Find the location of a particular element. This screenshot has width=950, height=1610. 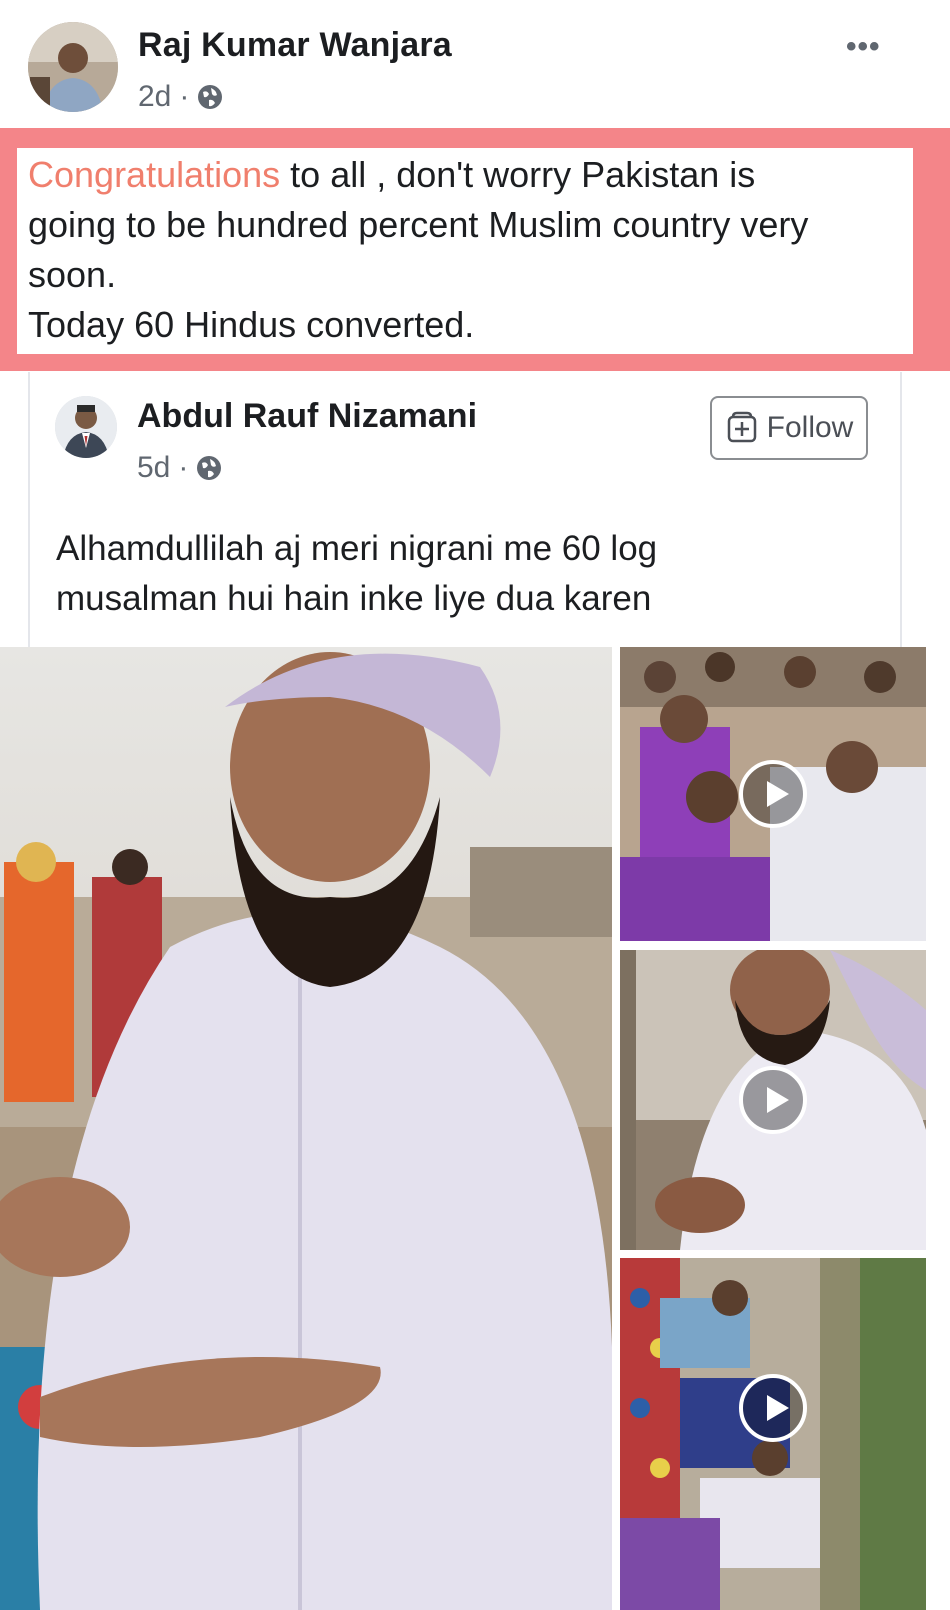

shared-author-name: Abdul Rauf Nizamani is located at coordinates (307, 416).